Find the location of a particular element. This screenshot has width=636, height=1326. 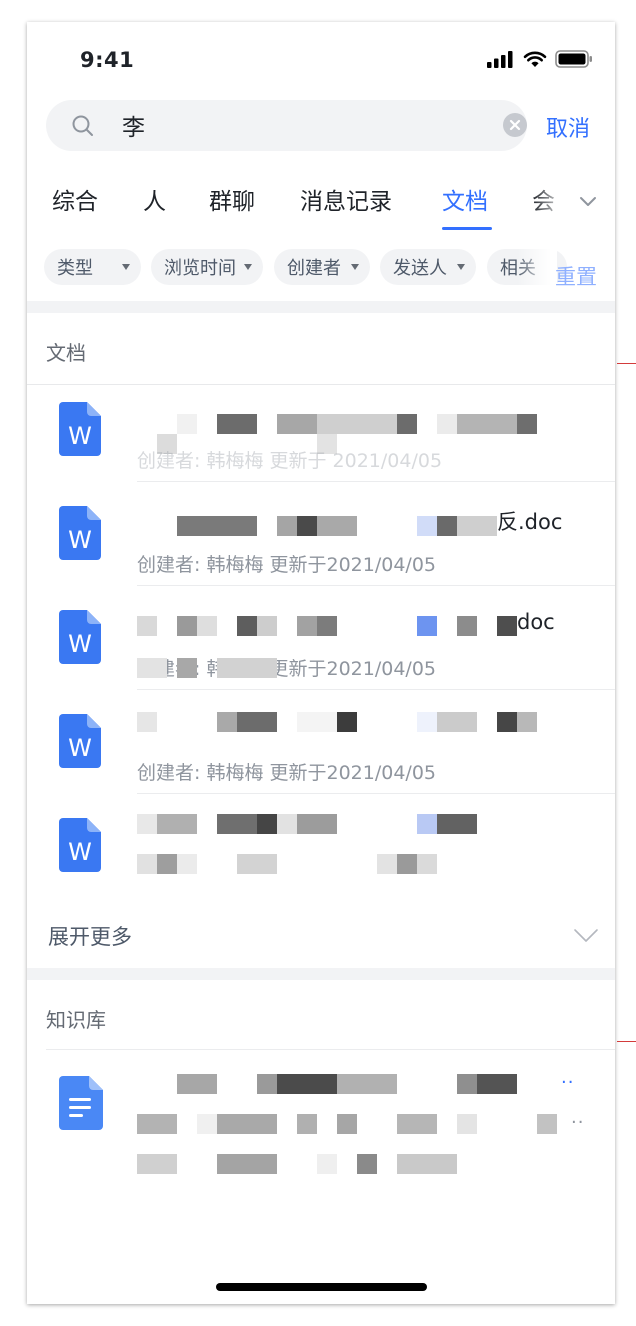

signal-icon is located at coordinates (500, 59).